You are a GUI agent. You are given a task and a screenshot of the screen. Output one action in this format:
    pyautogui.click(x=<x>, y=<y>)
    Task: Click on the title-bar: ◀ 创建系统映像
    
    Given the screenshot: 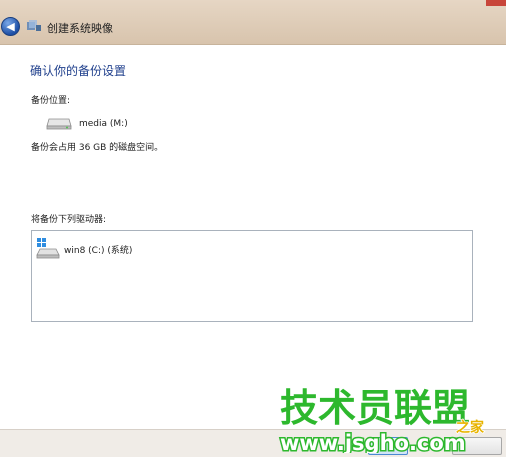 What is the action you would take?
    pyautogui.click(x=253, y=22)
    